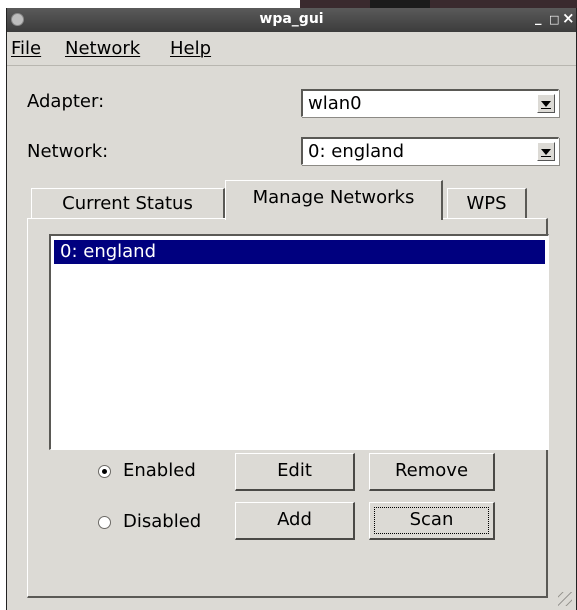 The height and width of the screenshot is (610, 577). What do you see at coordinates (565, 599) in the screenshot?
I see `resize-grip-icon` at bounding box center [565, 599].